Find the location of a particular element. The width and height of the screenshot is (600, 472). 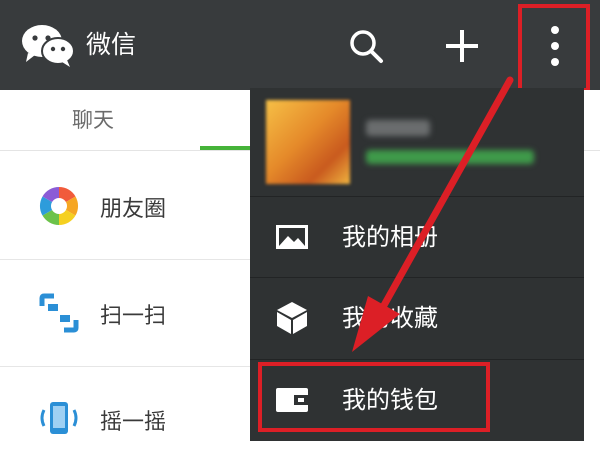

menu-item-my-album: 我的相册 is located at coordinates (417, 237).